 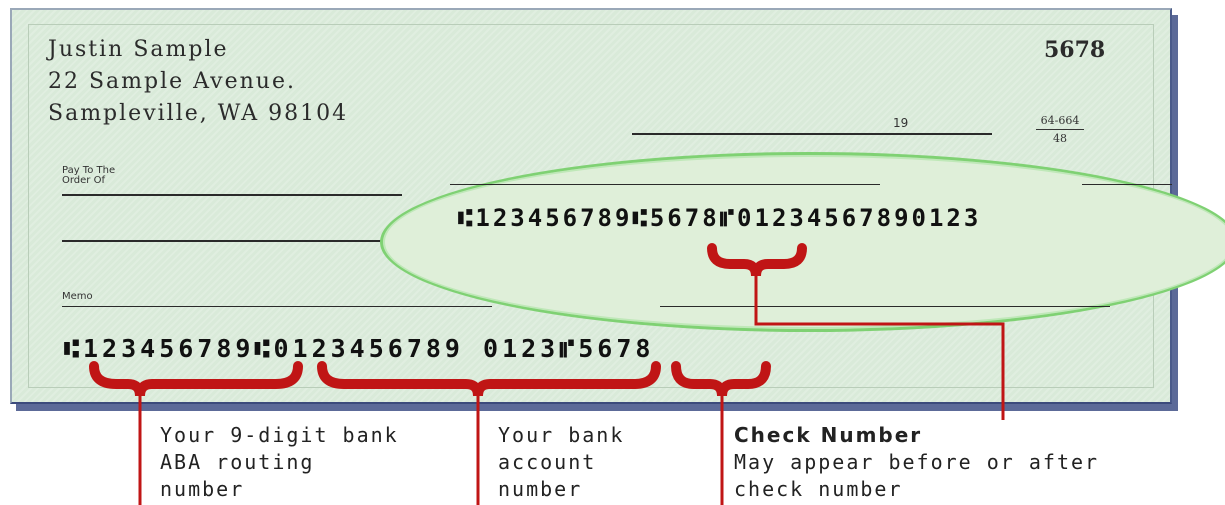 What do you see at coordinates (489, 379) in the screenshot?
I see `account-bracket` at bounding box center [489, 379].